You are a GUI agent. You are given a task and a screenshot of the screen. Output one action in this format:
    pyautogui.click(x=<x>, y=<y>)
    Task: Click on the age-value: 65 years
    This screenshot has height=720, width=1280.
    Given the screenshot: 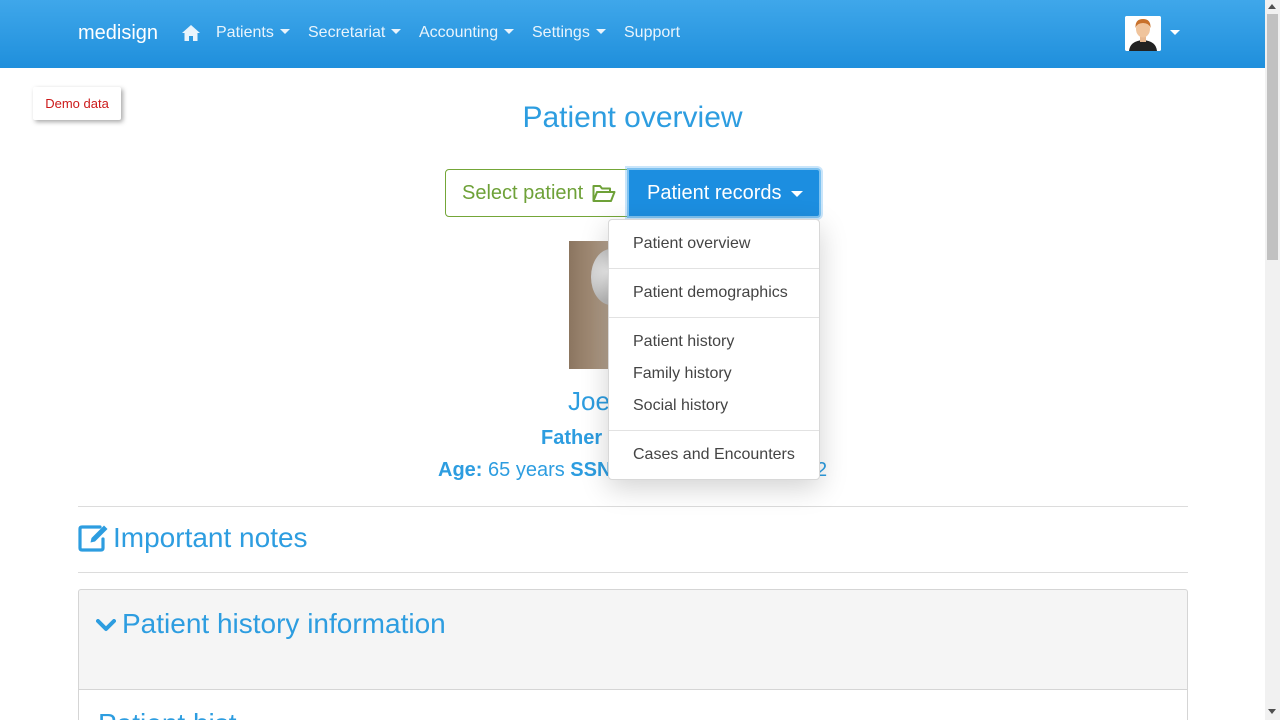 What is the action you would take?
    pyautogui.click(x=526, y=470)
    